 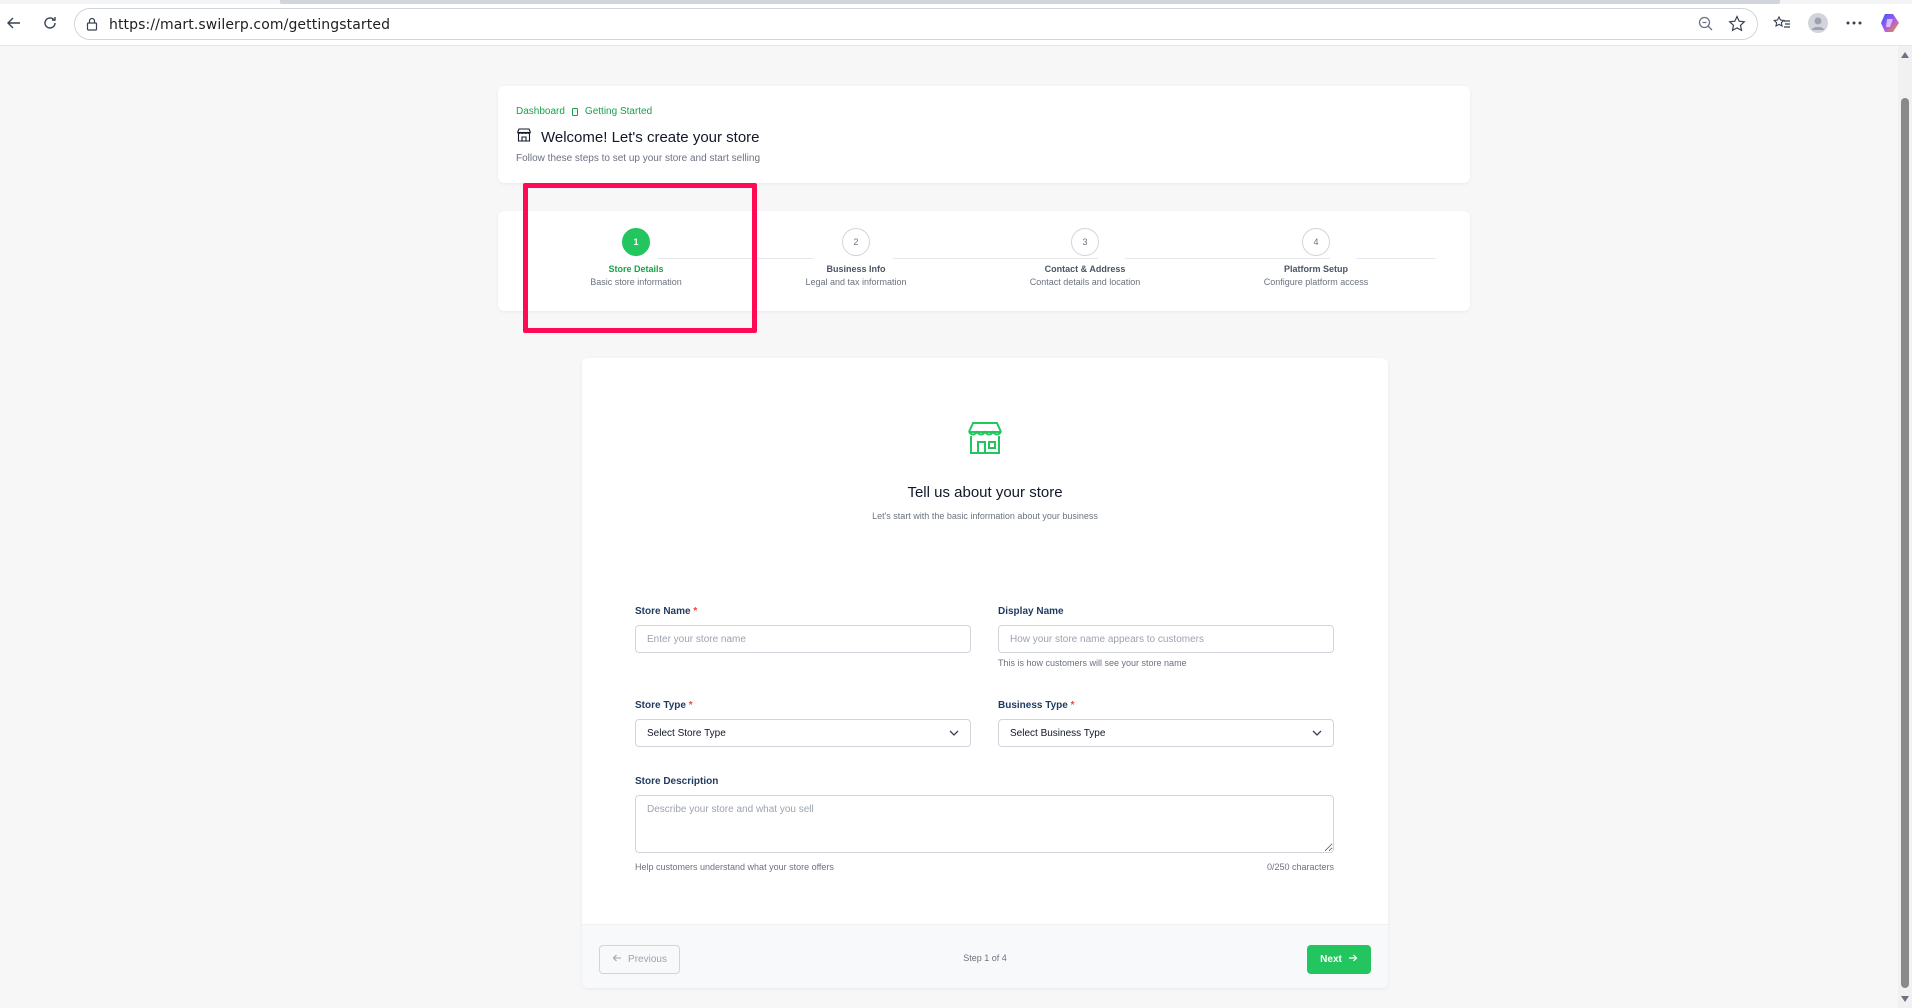 I want to click on page-title: Welcome! Let's create your store, so click(x=638, y=137).